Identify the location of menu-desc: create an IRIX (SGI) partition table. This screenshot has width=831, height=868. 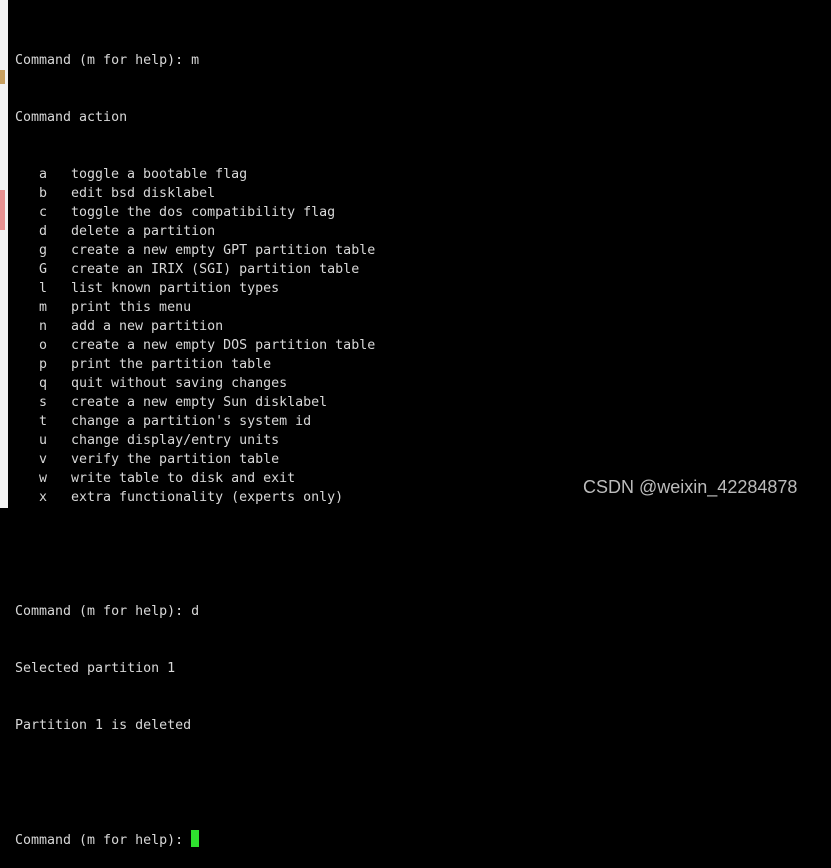
(215, 269).